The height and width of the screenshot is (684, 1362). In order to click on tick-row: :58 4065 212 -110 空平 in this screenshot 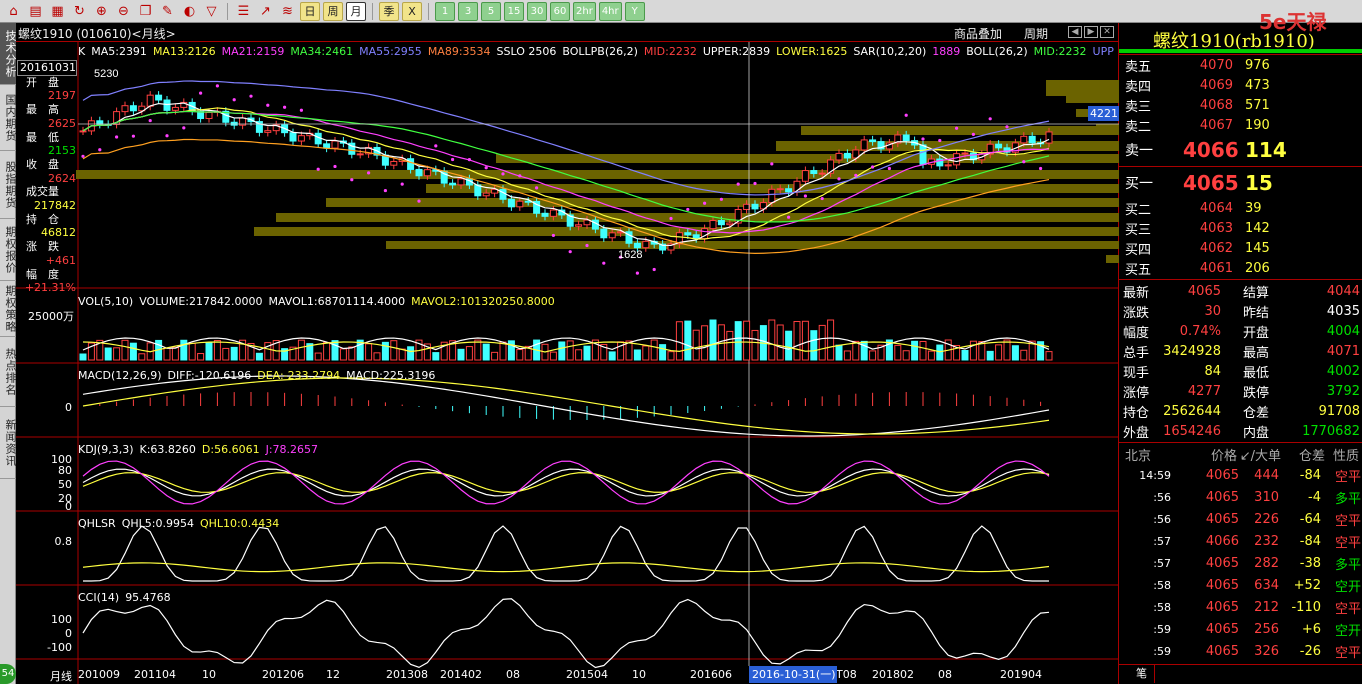, I will do `click(1240, 607)`.